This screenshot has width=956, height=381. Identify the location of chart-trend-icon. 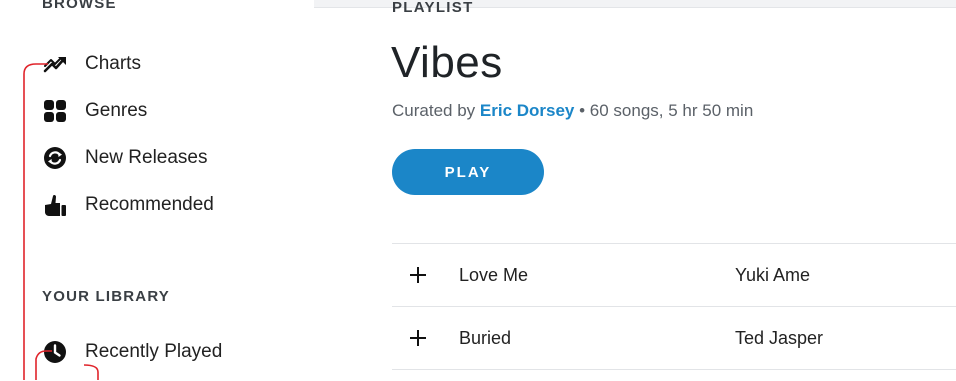
(55, 64).